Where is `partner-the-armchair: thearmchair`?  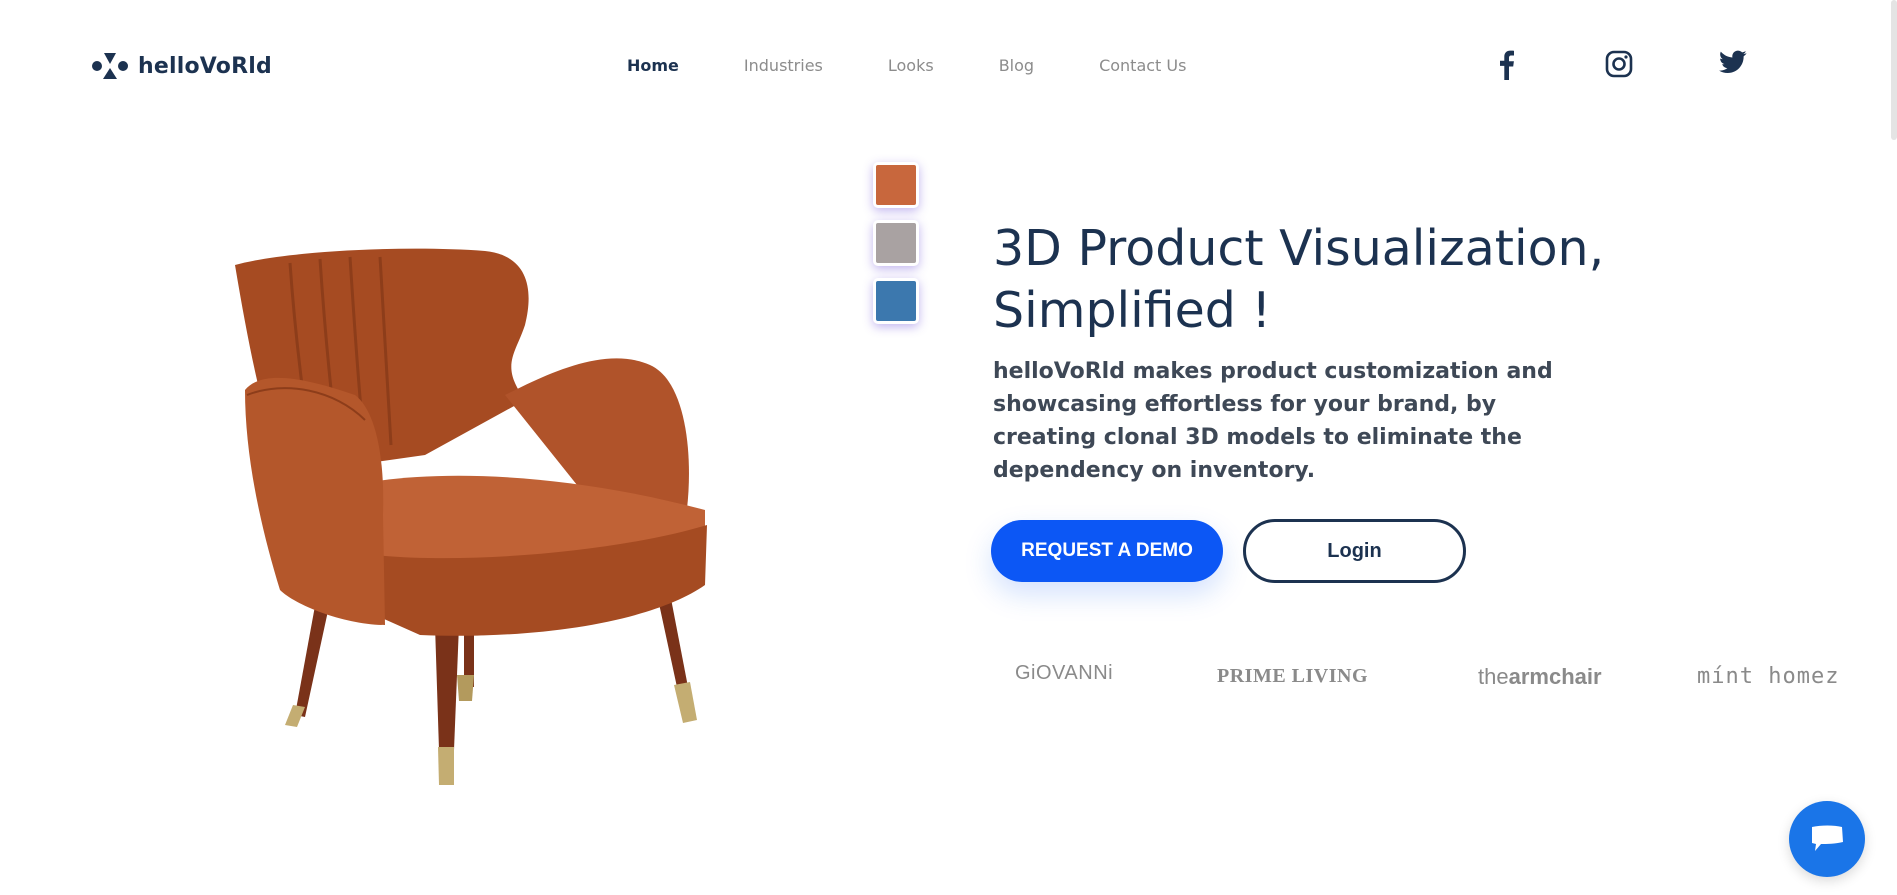
partner-the-armchair: thearmchair is located at coordinates (1540, 677).